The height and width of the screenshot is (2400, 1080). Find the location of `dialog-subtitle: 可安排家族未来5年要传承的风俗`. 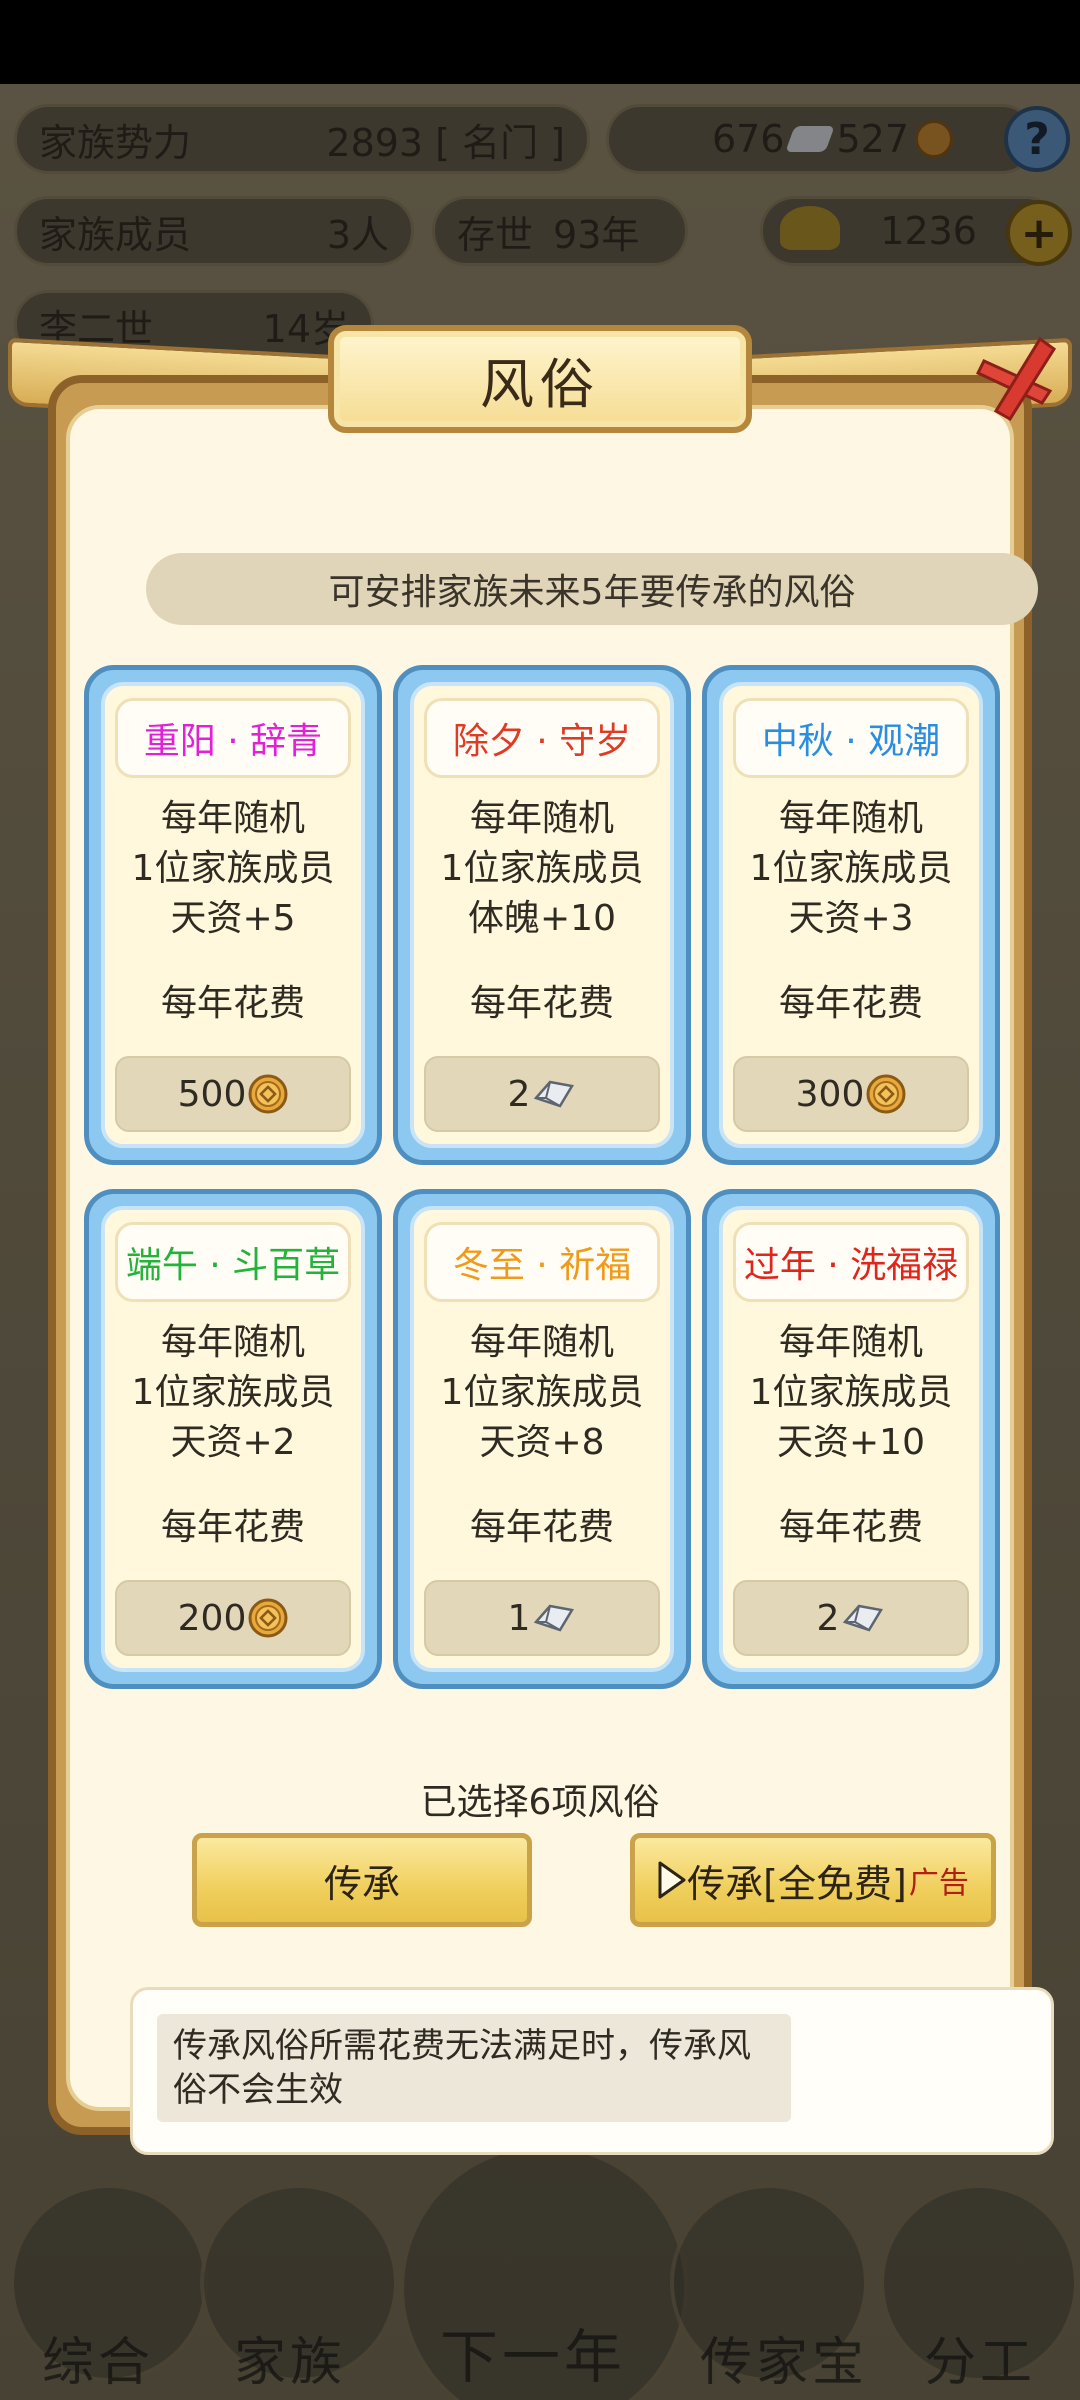

dialog-subtitle: 可安排家族未来5年要传承的风俗 is located at coordinates (592, 589).